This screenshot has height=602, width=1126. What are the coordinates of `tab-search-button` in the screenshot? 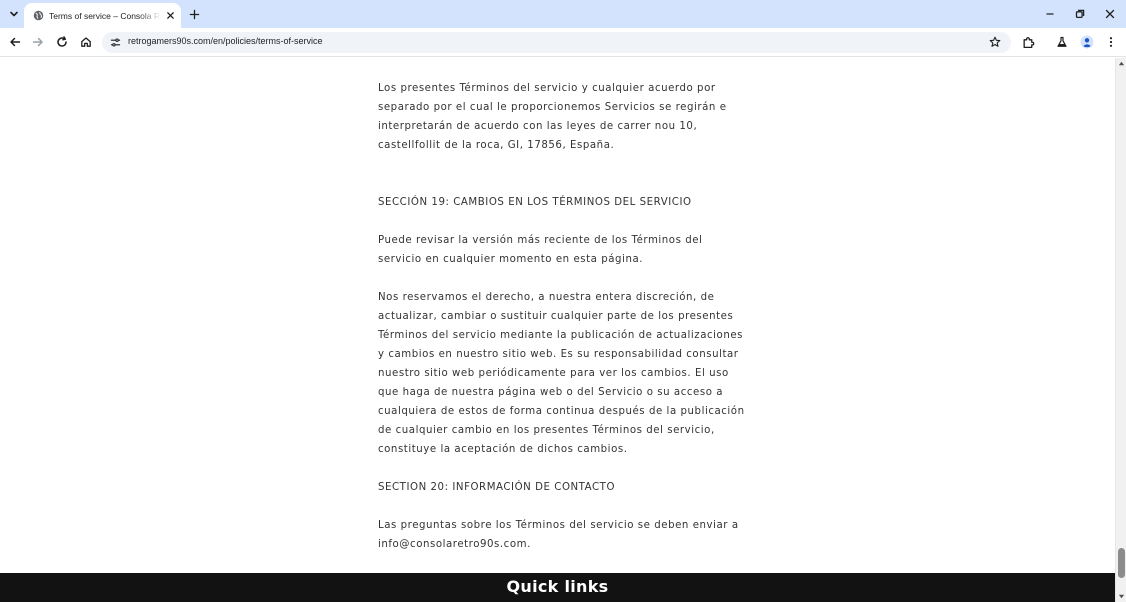 It's located at (14, 14).